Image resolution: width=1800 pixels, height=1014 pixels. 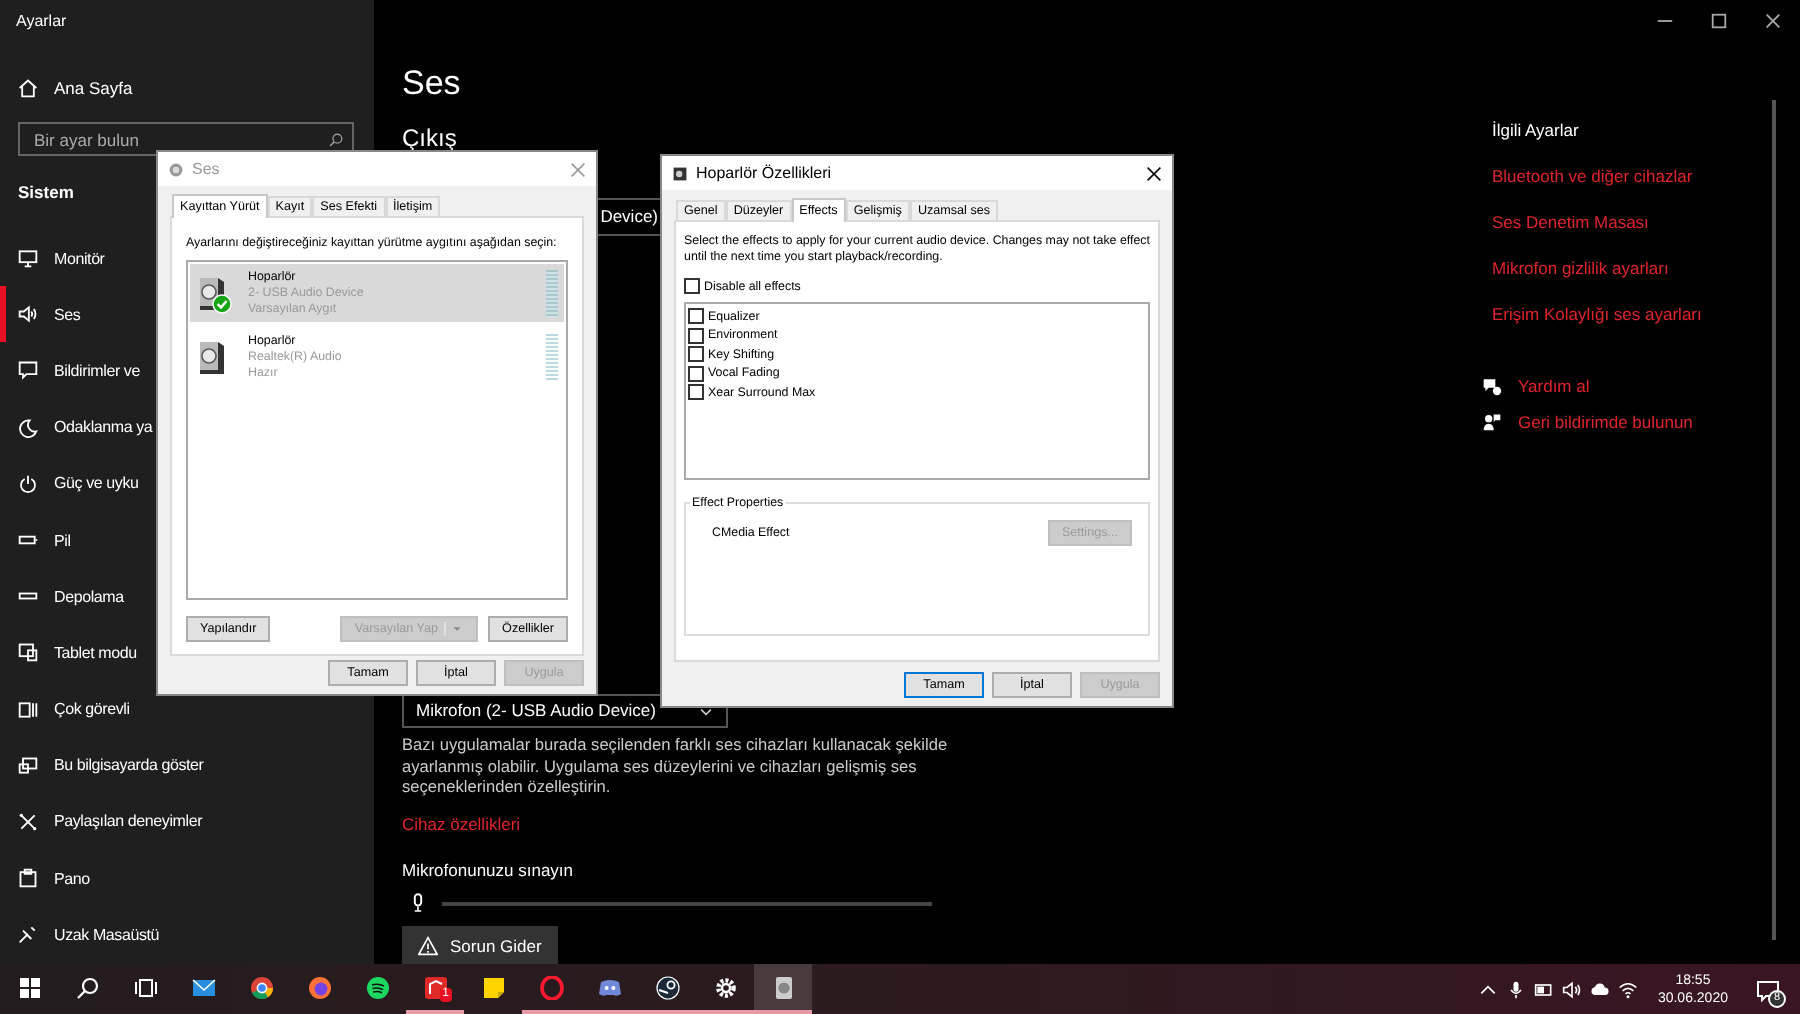 What do you see at coordinates (46, 194) in the screenshot?
I see `section-heading: Sistem` at bounding box center [46, 194].